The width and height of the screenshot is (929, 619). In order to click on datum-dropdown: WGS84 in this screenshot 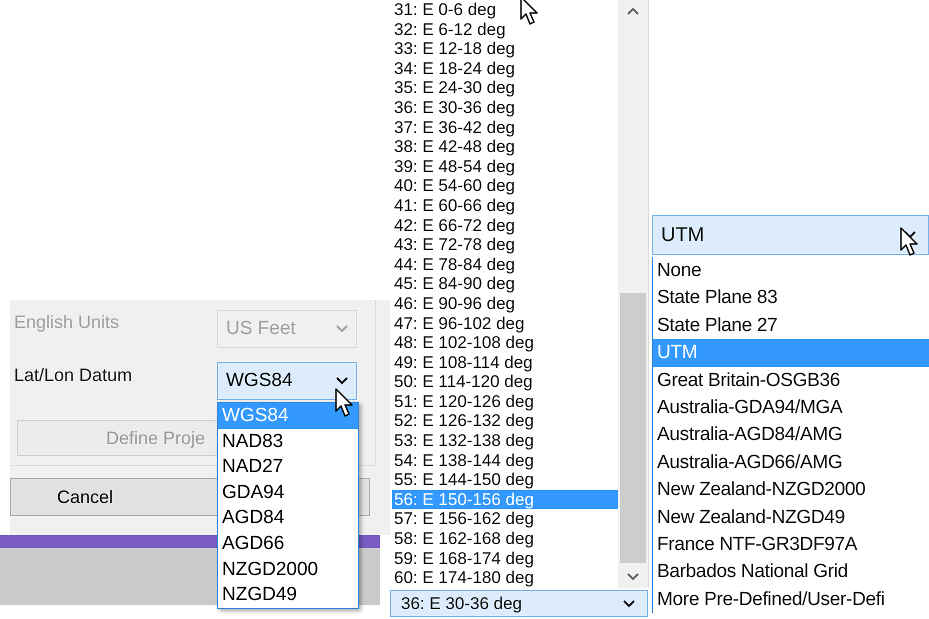, I will do `click(287, 381)`.